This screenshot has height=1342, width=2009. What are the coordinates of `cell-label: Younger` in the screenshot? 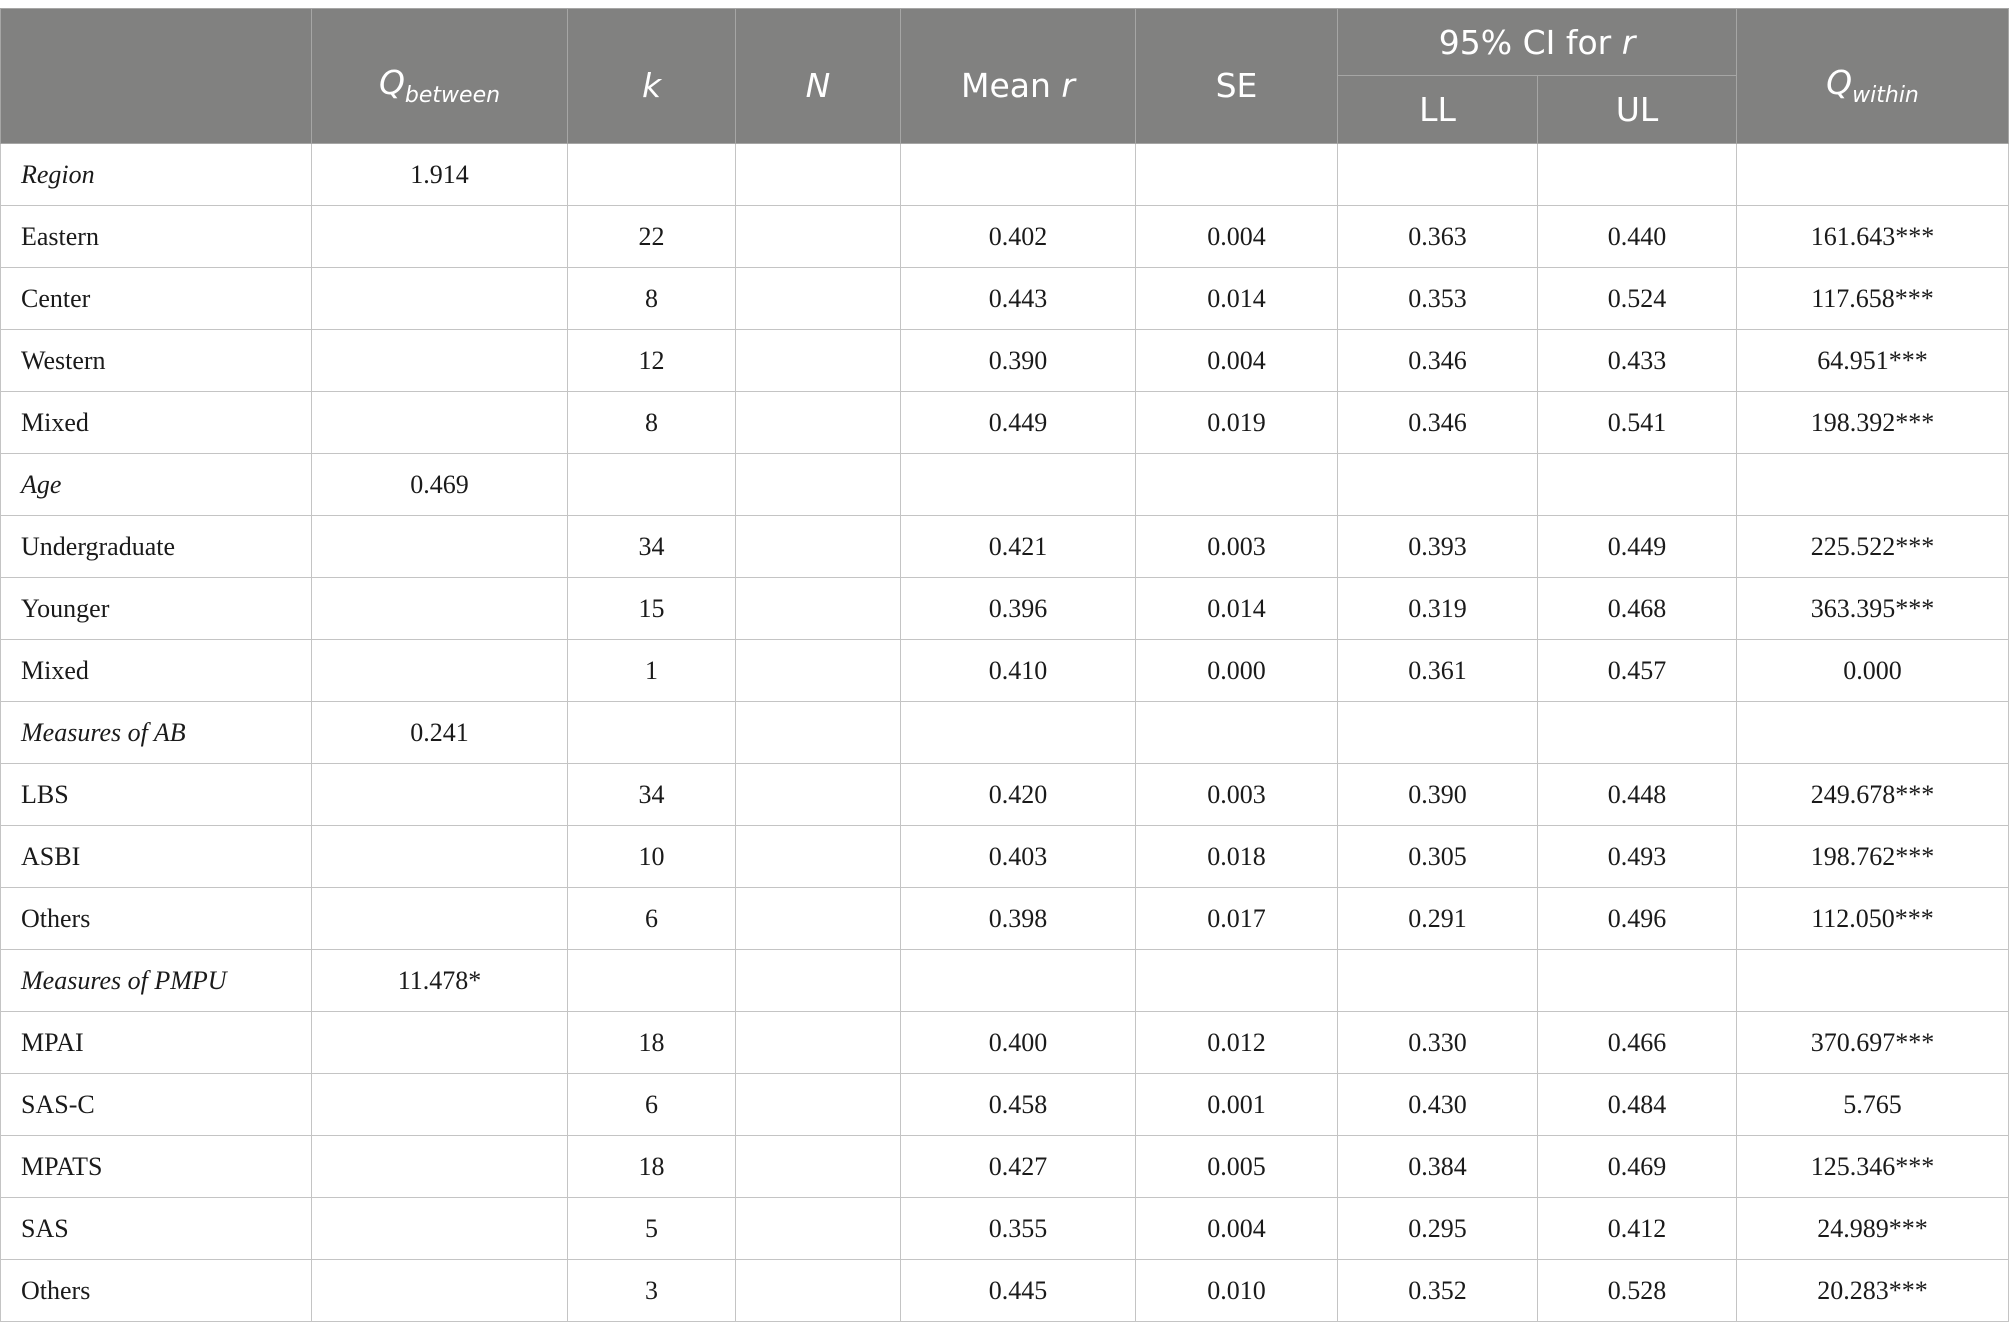 It's located at (156, 608).